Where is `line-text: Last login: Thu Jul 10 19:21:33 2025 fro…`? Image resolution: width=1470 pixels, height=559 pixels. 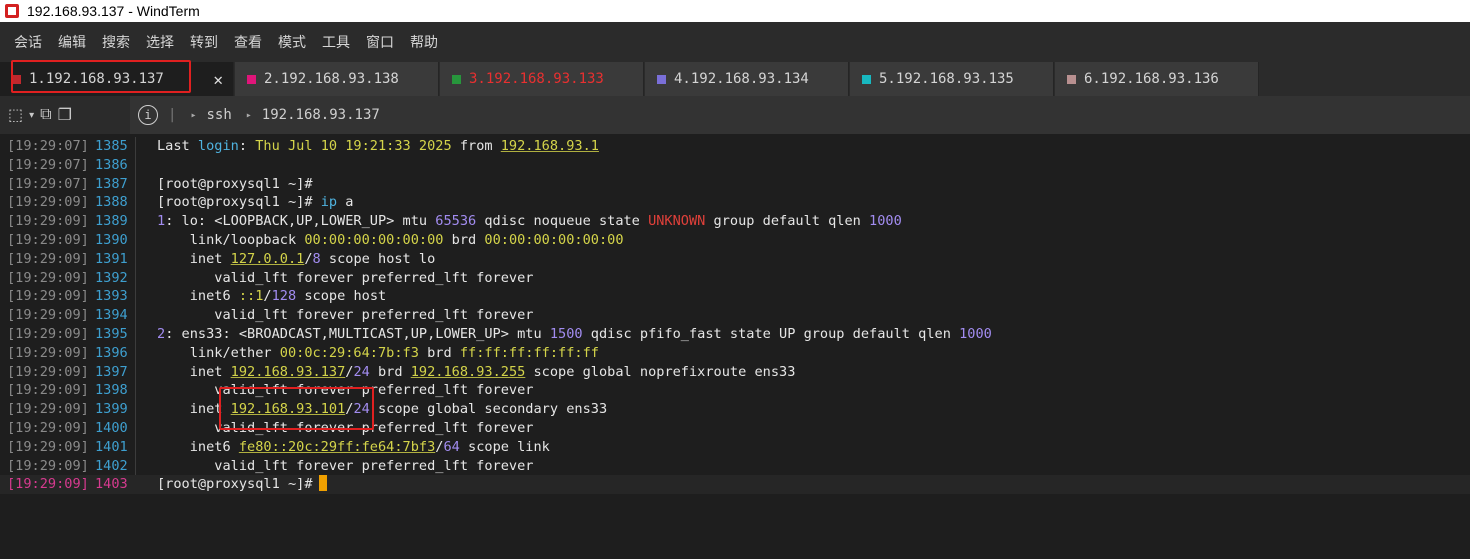
line-text: Last login: Thu Jul 10 19:21:33 2025 fro… is located at coordinates (378, 146).